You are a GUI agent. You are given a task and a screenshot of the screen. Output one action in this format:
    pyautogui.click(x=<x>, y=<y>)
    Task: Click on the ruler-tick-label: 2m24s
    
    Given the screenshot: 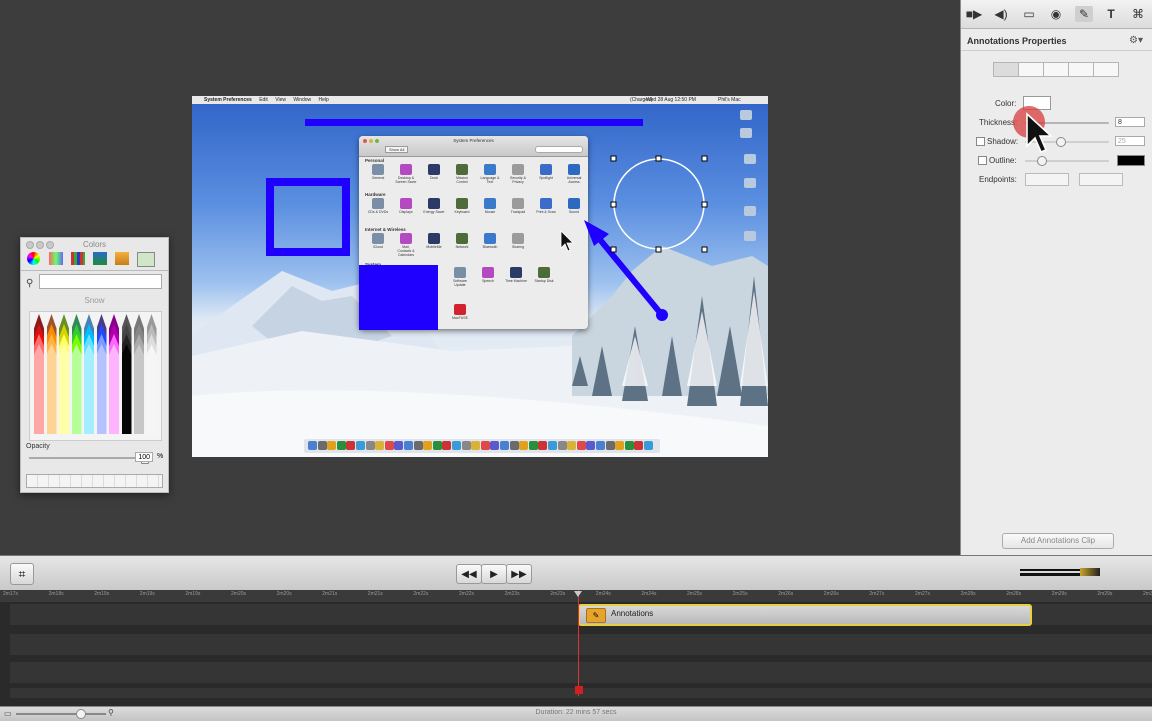 What is the action you would take?
    pyautogui.click(x=603, y=594)
    